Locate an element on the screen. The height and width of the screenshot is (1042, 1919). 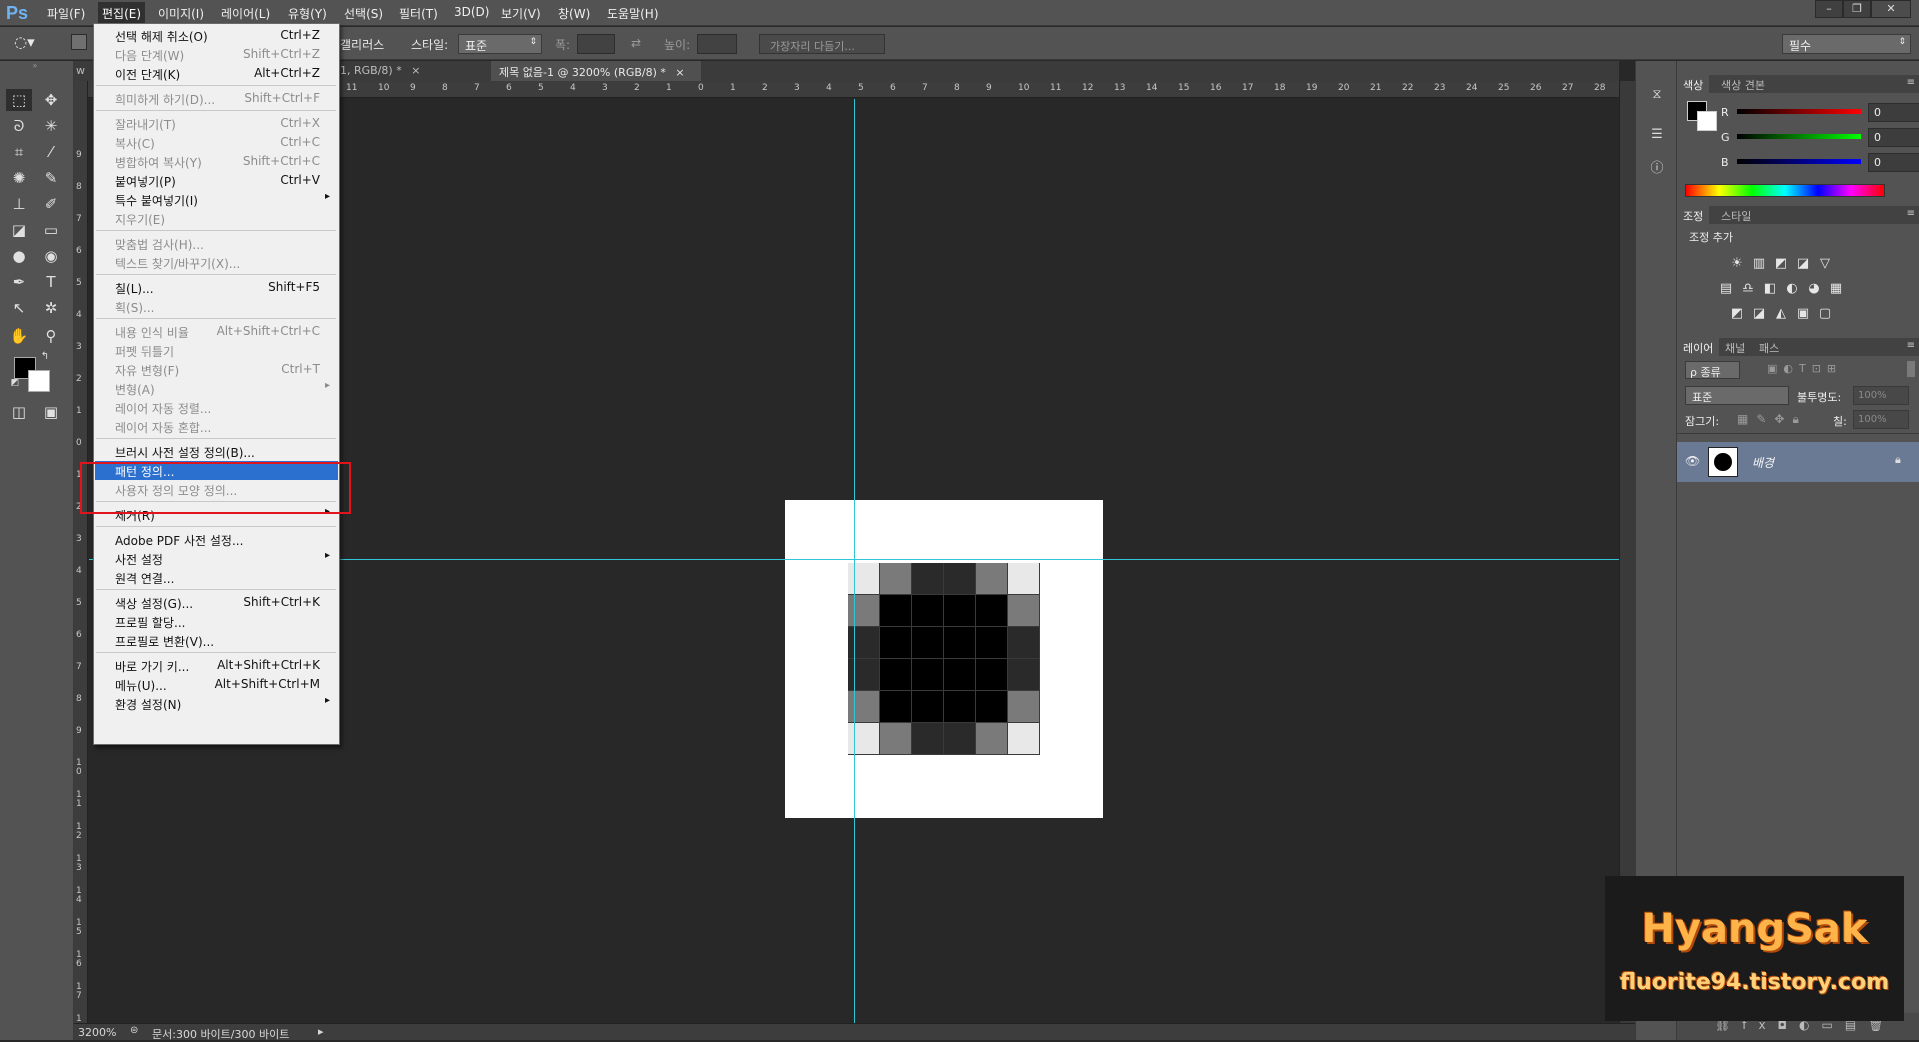
layer-row-background: 👁︎ 배경 🔒︎ is located at coordinates (1798, 462).